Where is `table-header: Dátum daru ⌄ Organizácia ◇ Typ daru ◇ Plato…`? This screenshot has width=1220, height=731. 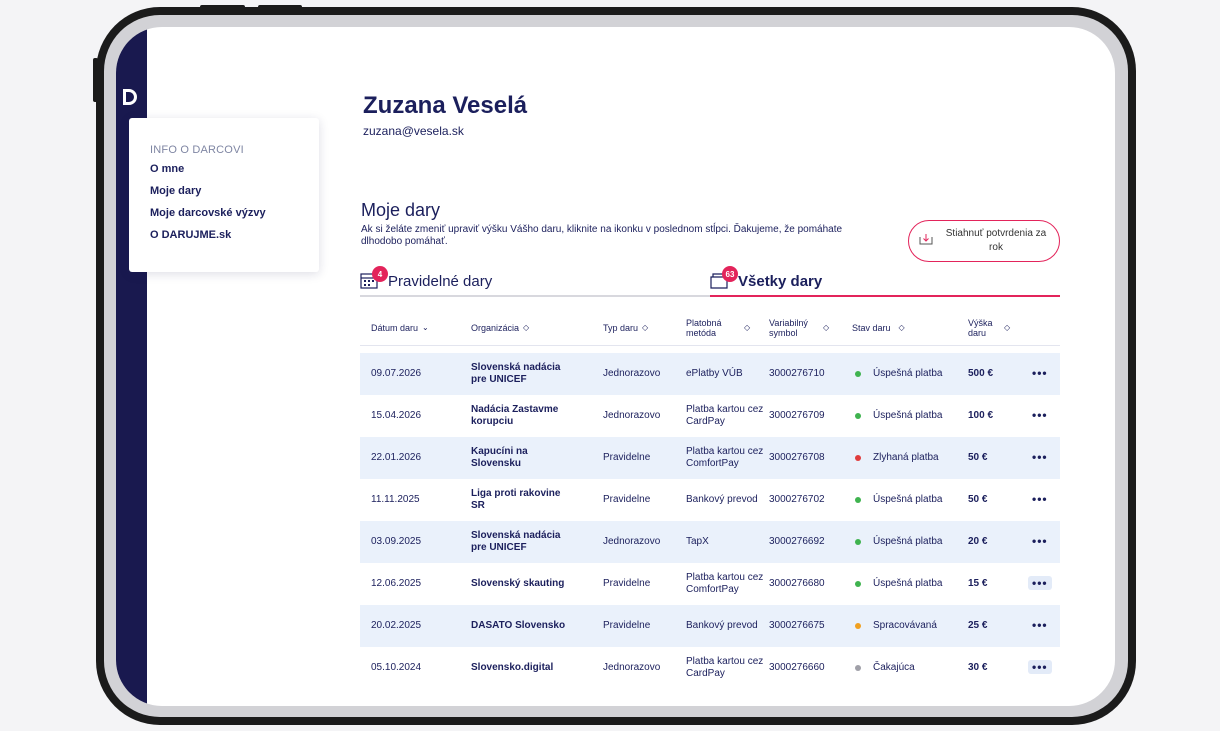 table-header: Dátum daru ⌄ Organizácia ◇ Typ daru ◇ Plato… is located at coordinates (710, 328).